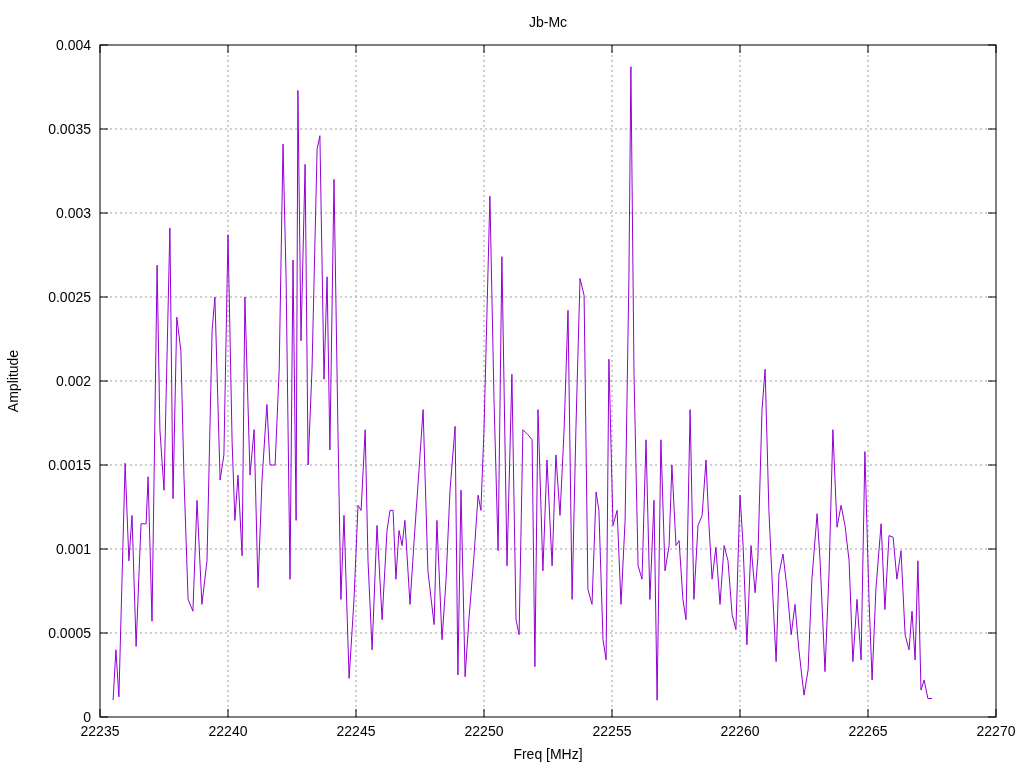 The height and width of the screenshot is (768, 1024). Describe the element at coordinates (356, 731) in the screenshot. I see `x-tick-label: 22245` at that location.